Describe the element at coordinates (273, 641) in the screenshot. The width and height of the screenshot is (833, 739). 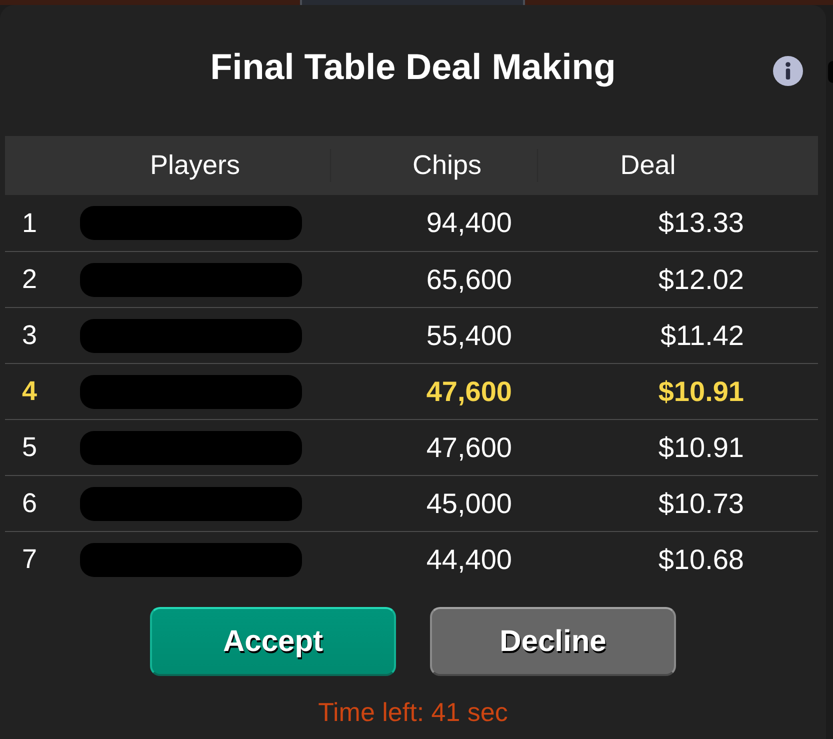
I see `accept-button: Accept` at that location.